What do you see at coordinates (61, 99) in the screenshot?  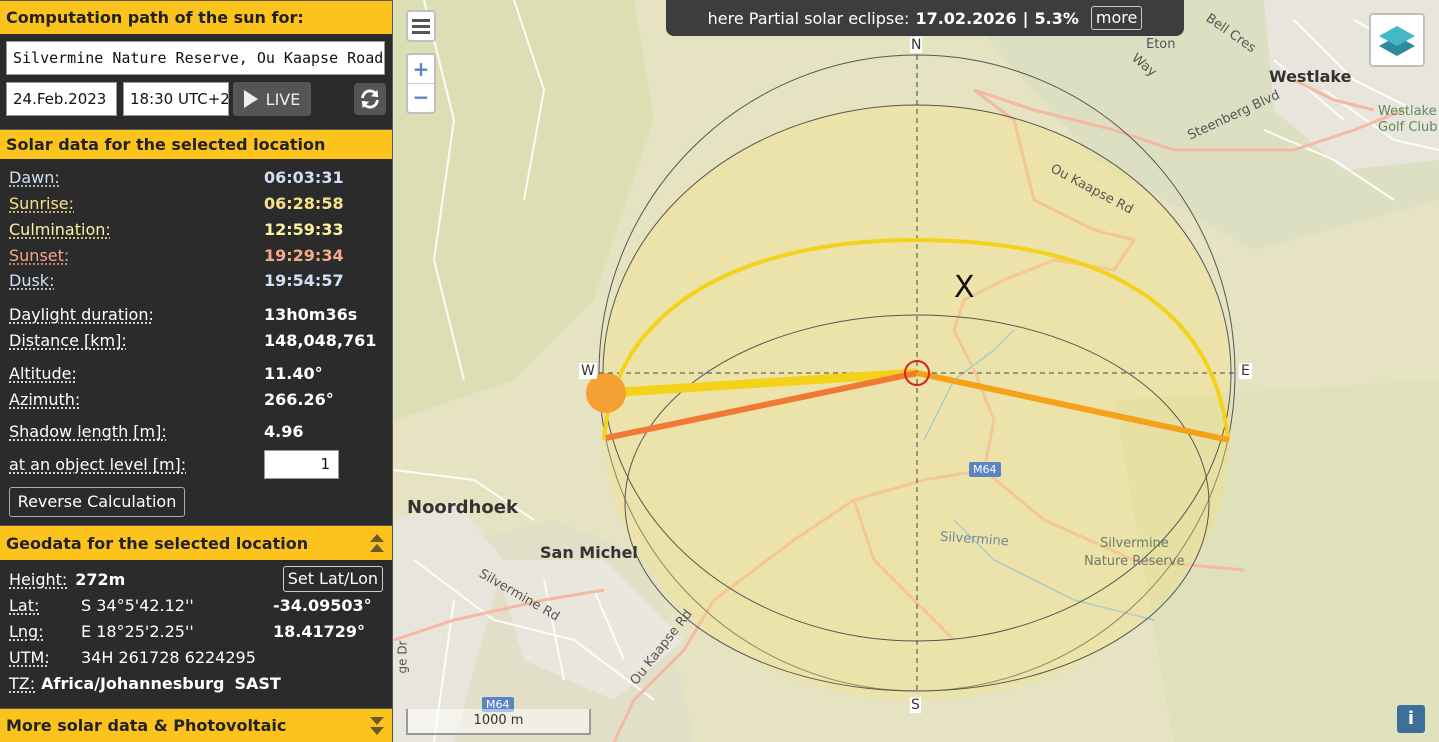 I see `date-input: 24.Feb.2023` at bounding box center [61, 99].